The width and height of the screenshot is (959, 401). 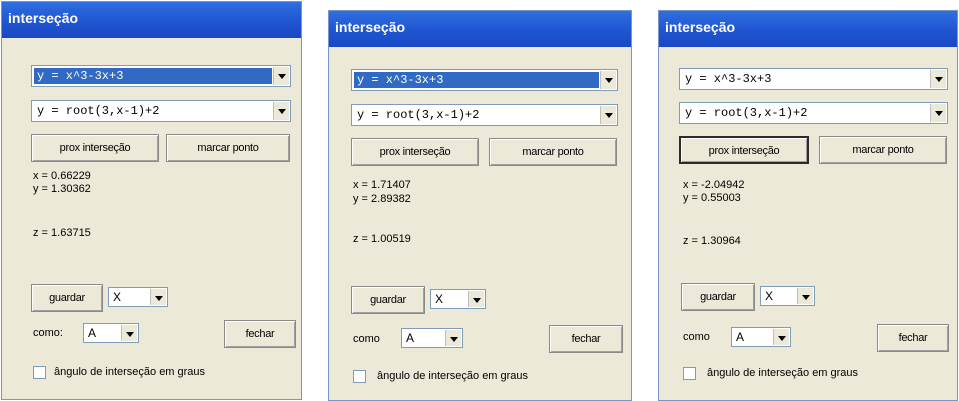 What do you see at coordinates (48, 333) in the screenshot?
I see `as-label: como:` at bounding box center [48, 333].